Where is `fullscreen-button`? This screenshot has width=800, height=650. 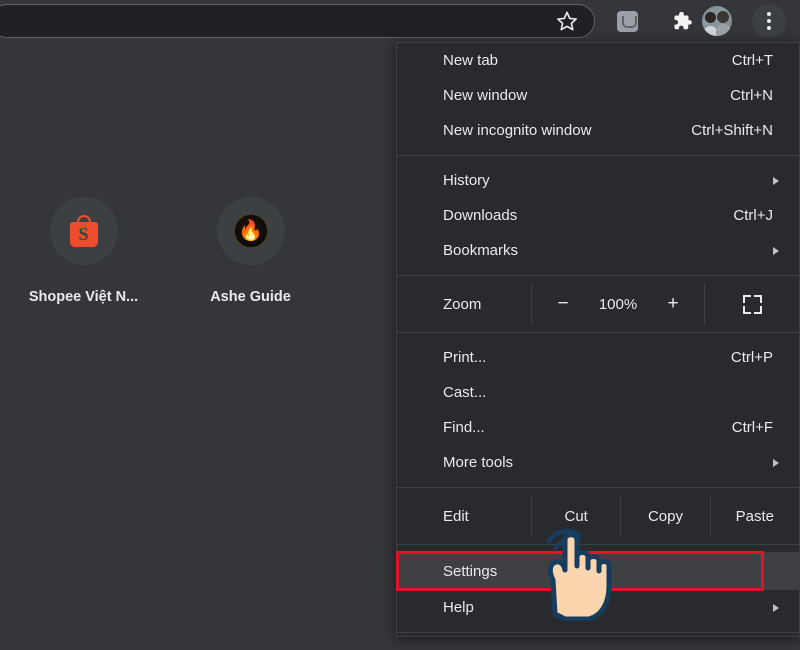 fullscreen-button is located at coordinates (752, 304).